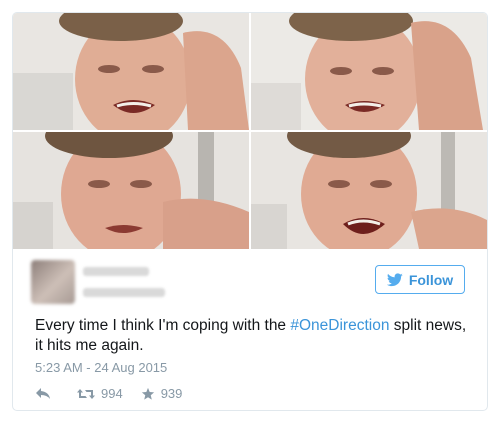 The height and width of the screenshot is (423, 500). I want to click on follow-label: Follow, so click(431, 279).